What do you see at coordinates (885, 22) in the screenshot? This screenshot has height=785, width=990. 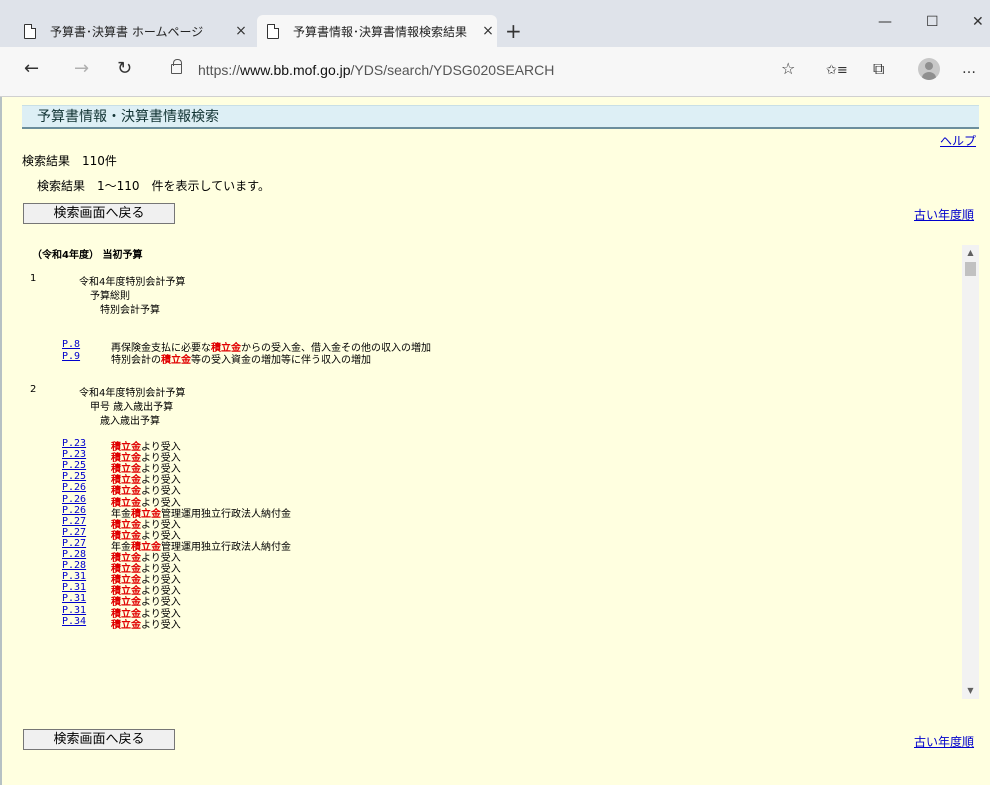 I see `minimize-button: —` at bounding box center [885, 22].